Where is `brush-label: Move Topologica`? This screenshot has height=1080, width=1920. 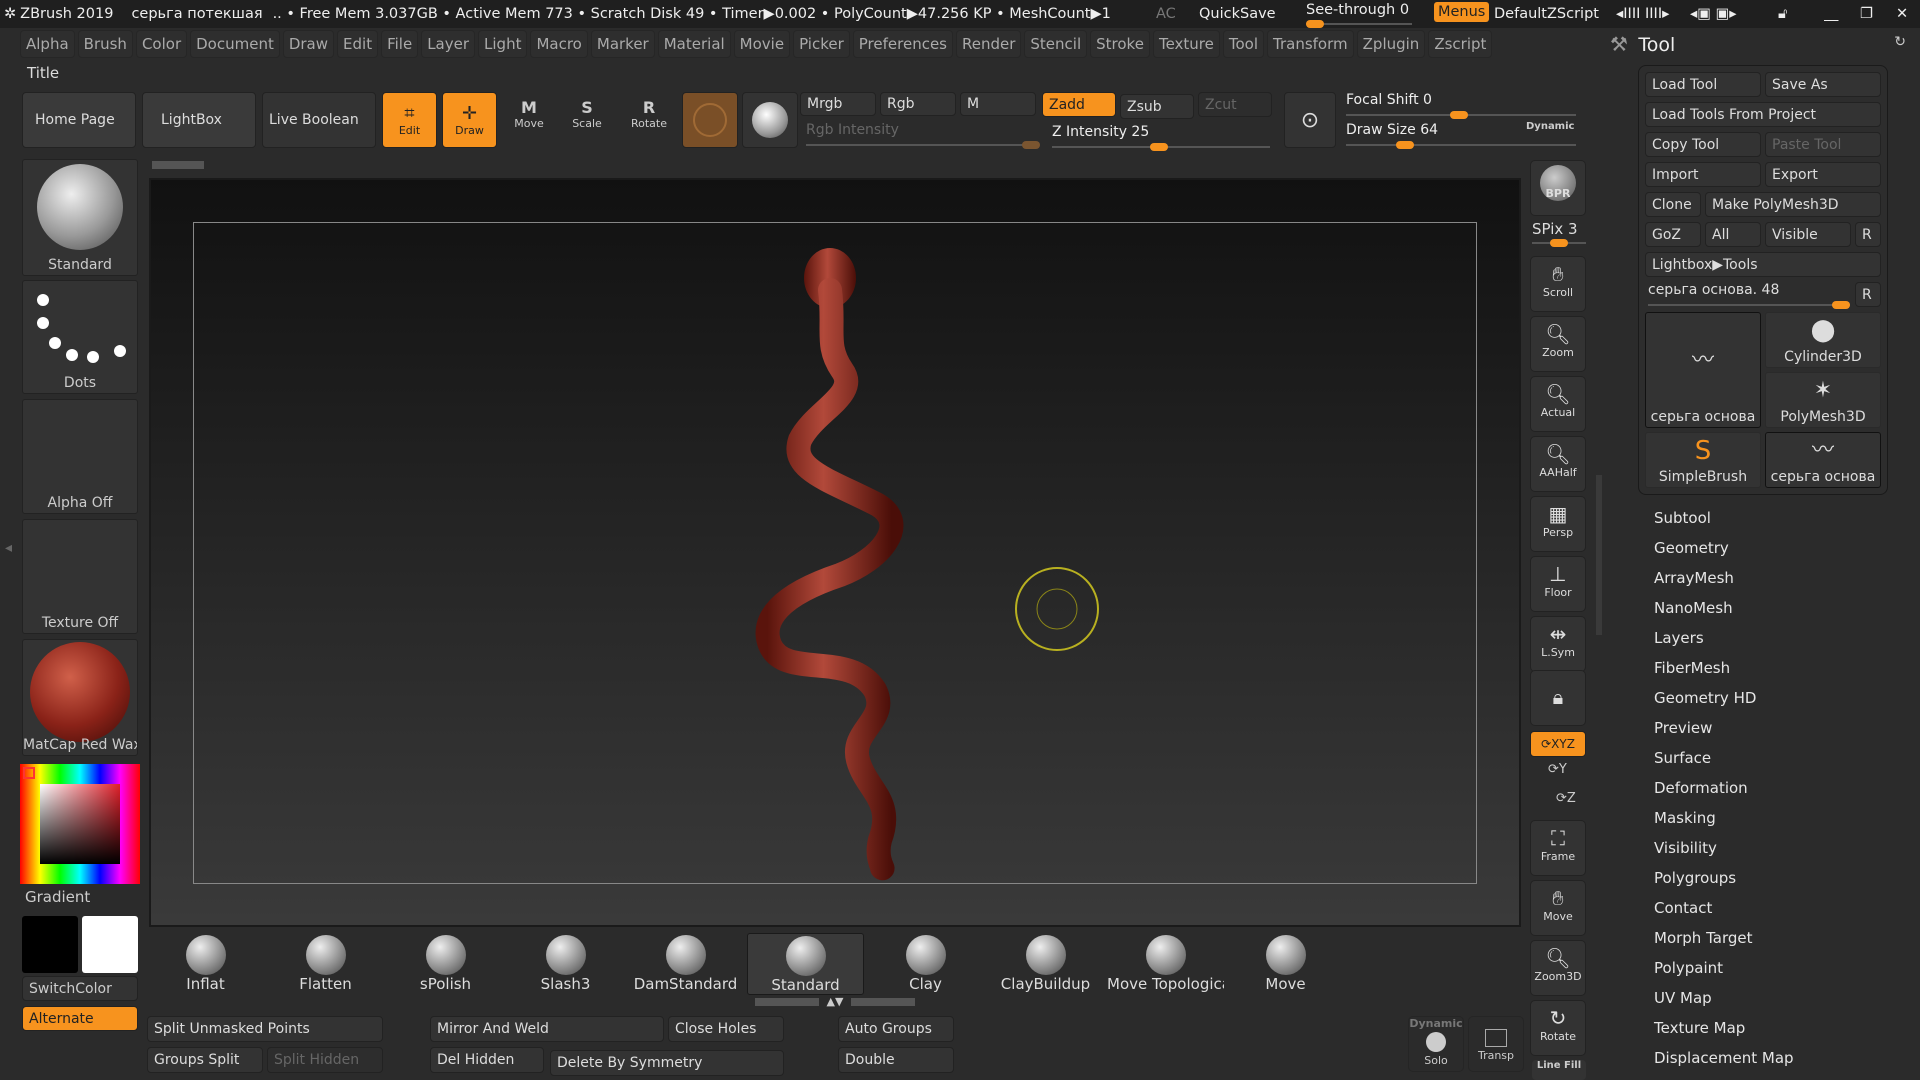
brush-label: Move Topologica is located at coordinates (1165, 984).